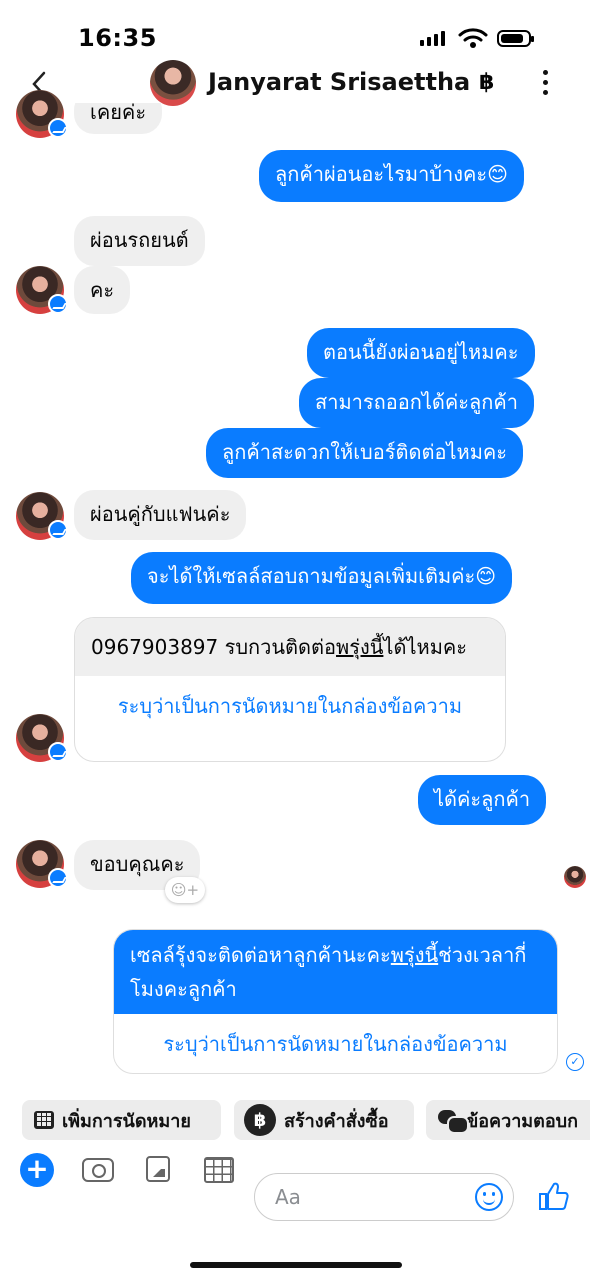 The width and height of the screenshot is (590, 1280). What do you see at coordinates (416, 403) in the screenshot?
I see `message-outgoing: สามารถออกได้ค่ะลูกค้า` at bounding box center [416, 403].